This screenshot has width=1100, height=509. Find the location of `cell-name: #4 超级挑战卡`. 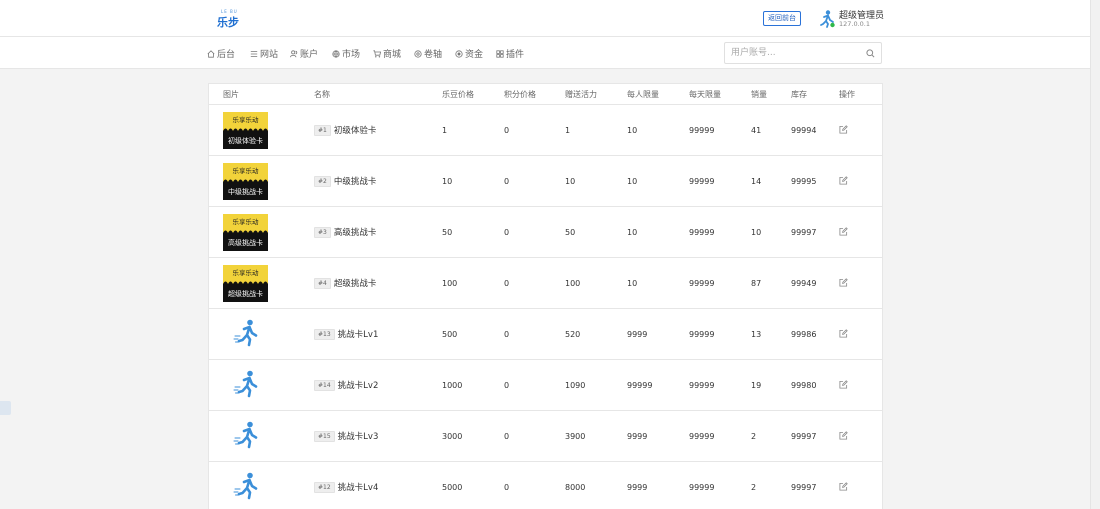

cell-name: #4 超级挑战卡 is located at coordinates (345, 283).